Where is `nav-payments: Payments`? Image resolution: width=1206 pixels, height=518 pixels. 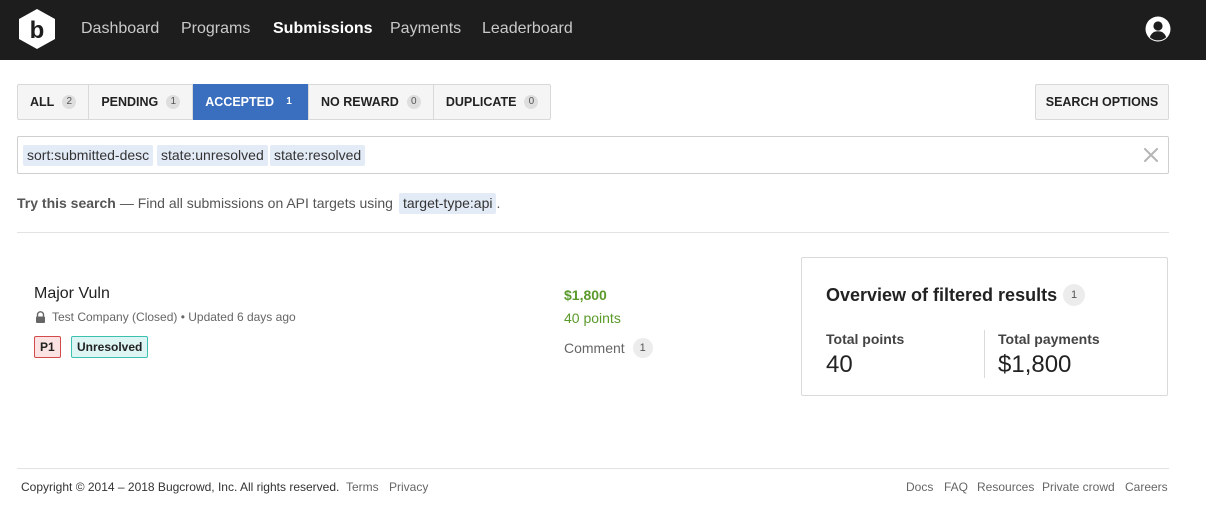
nav-payments: Payments is located at coordinates (425, 29).